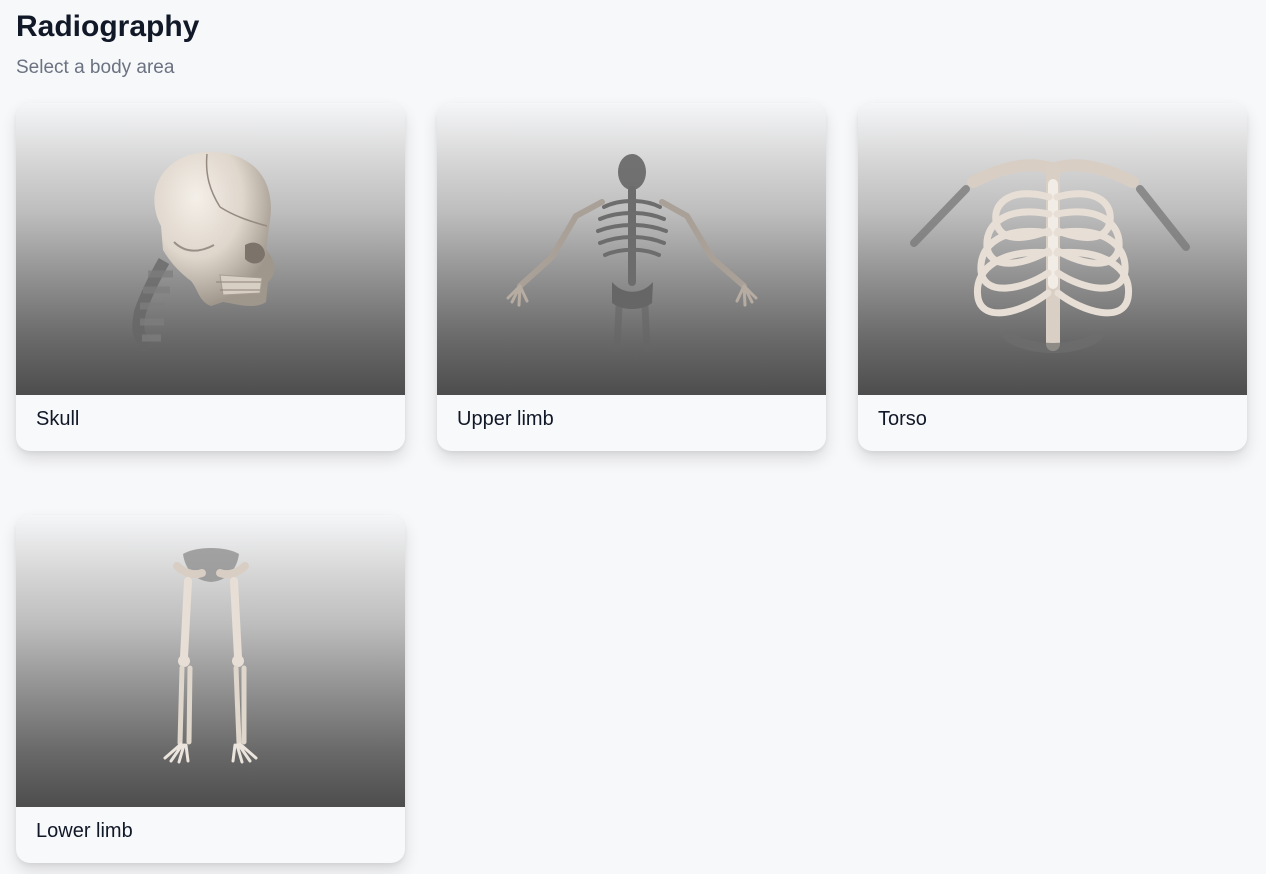 This screenshot has height=874, width=1266. I want to click on lower-limb-skeleton-image, so click(210, 661).